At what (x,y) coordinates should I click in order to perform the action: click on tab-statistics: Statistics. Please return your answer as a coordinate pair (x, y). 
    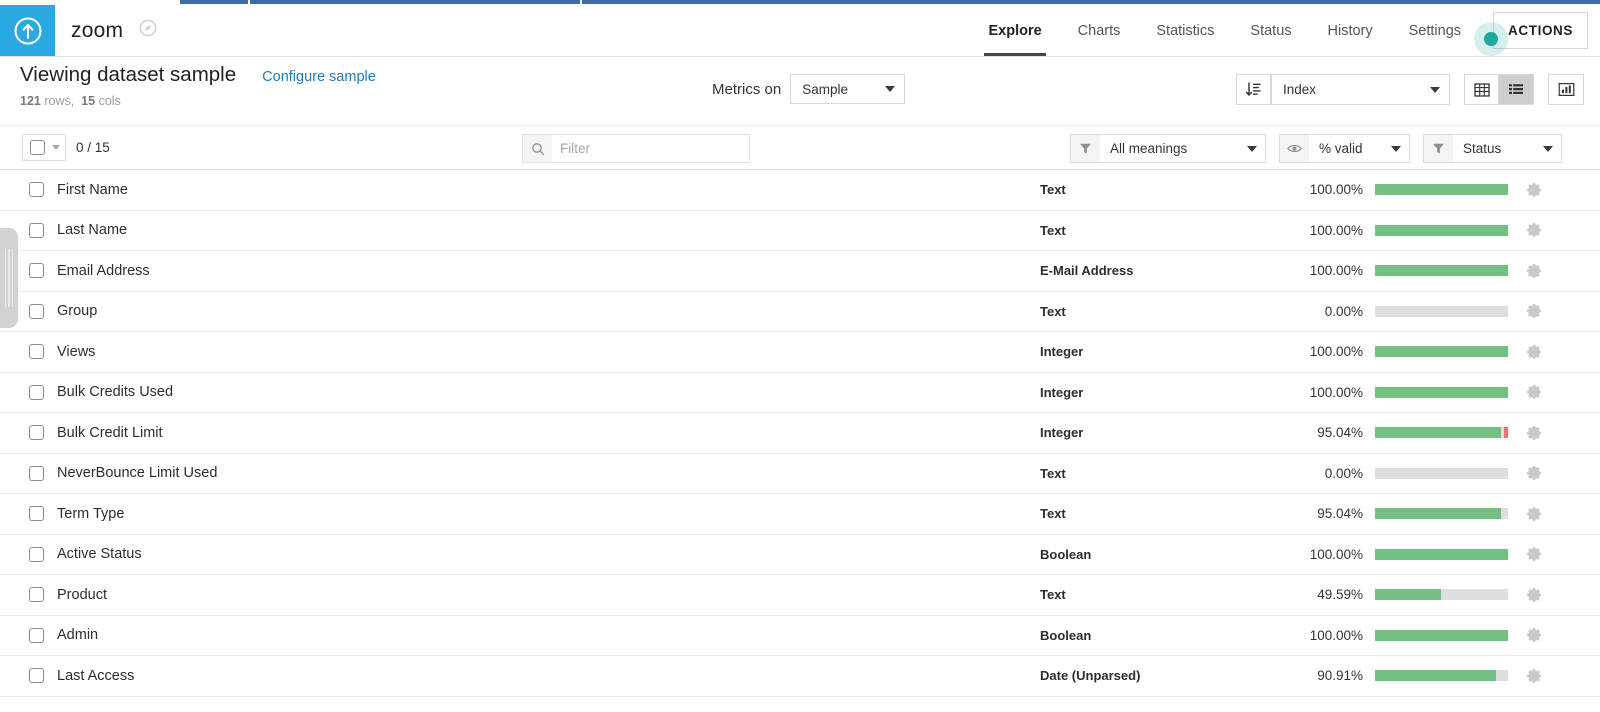
    Looking at the image, I should click on (1185, 30).